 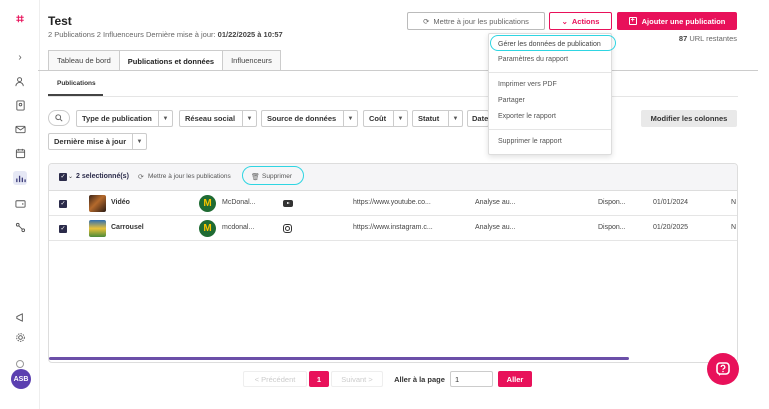 I want to click on youtube-icon, so click(x=288, y=203).